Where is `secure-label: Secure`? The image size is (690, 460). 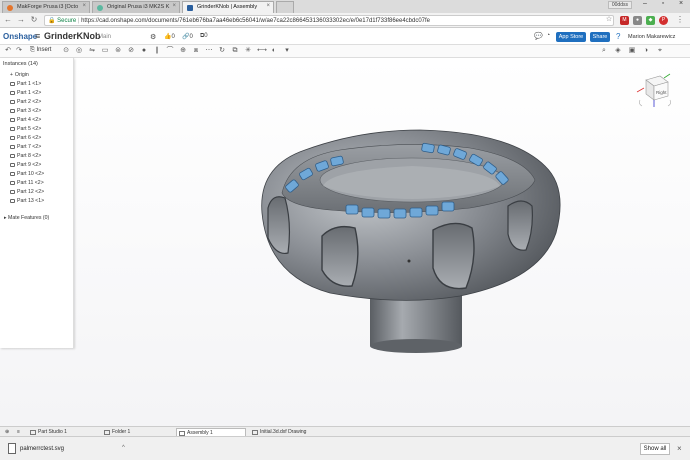 secure-label: Secure is located at coordinates (67, 21).